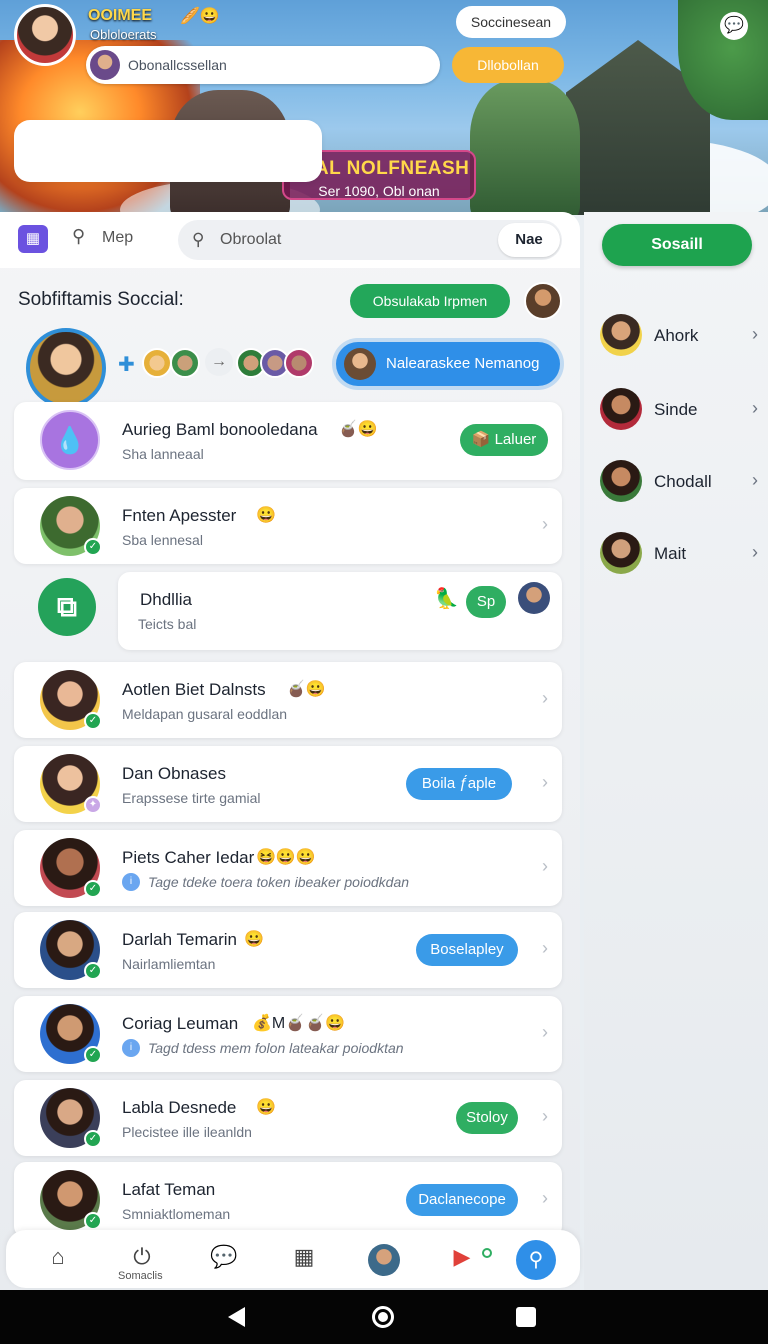 The image size is (768, 1344). I want to click on section-avatar, so click(543, 301).